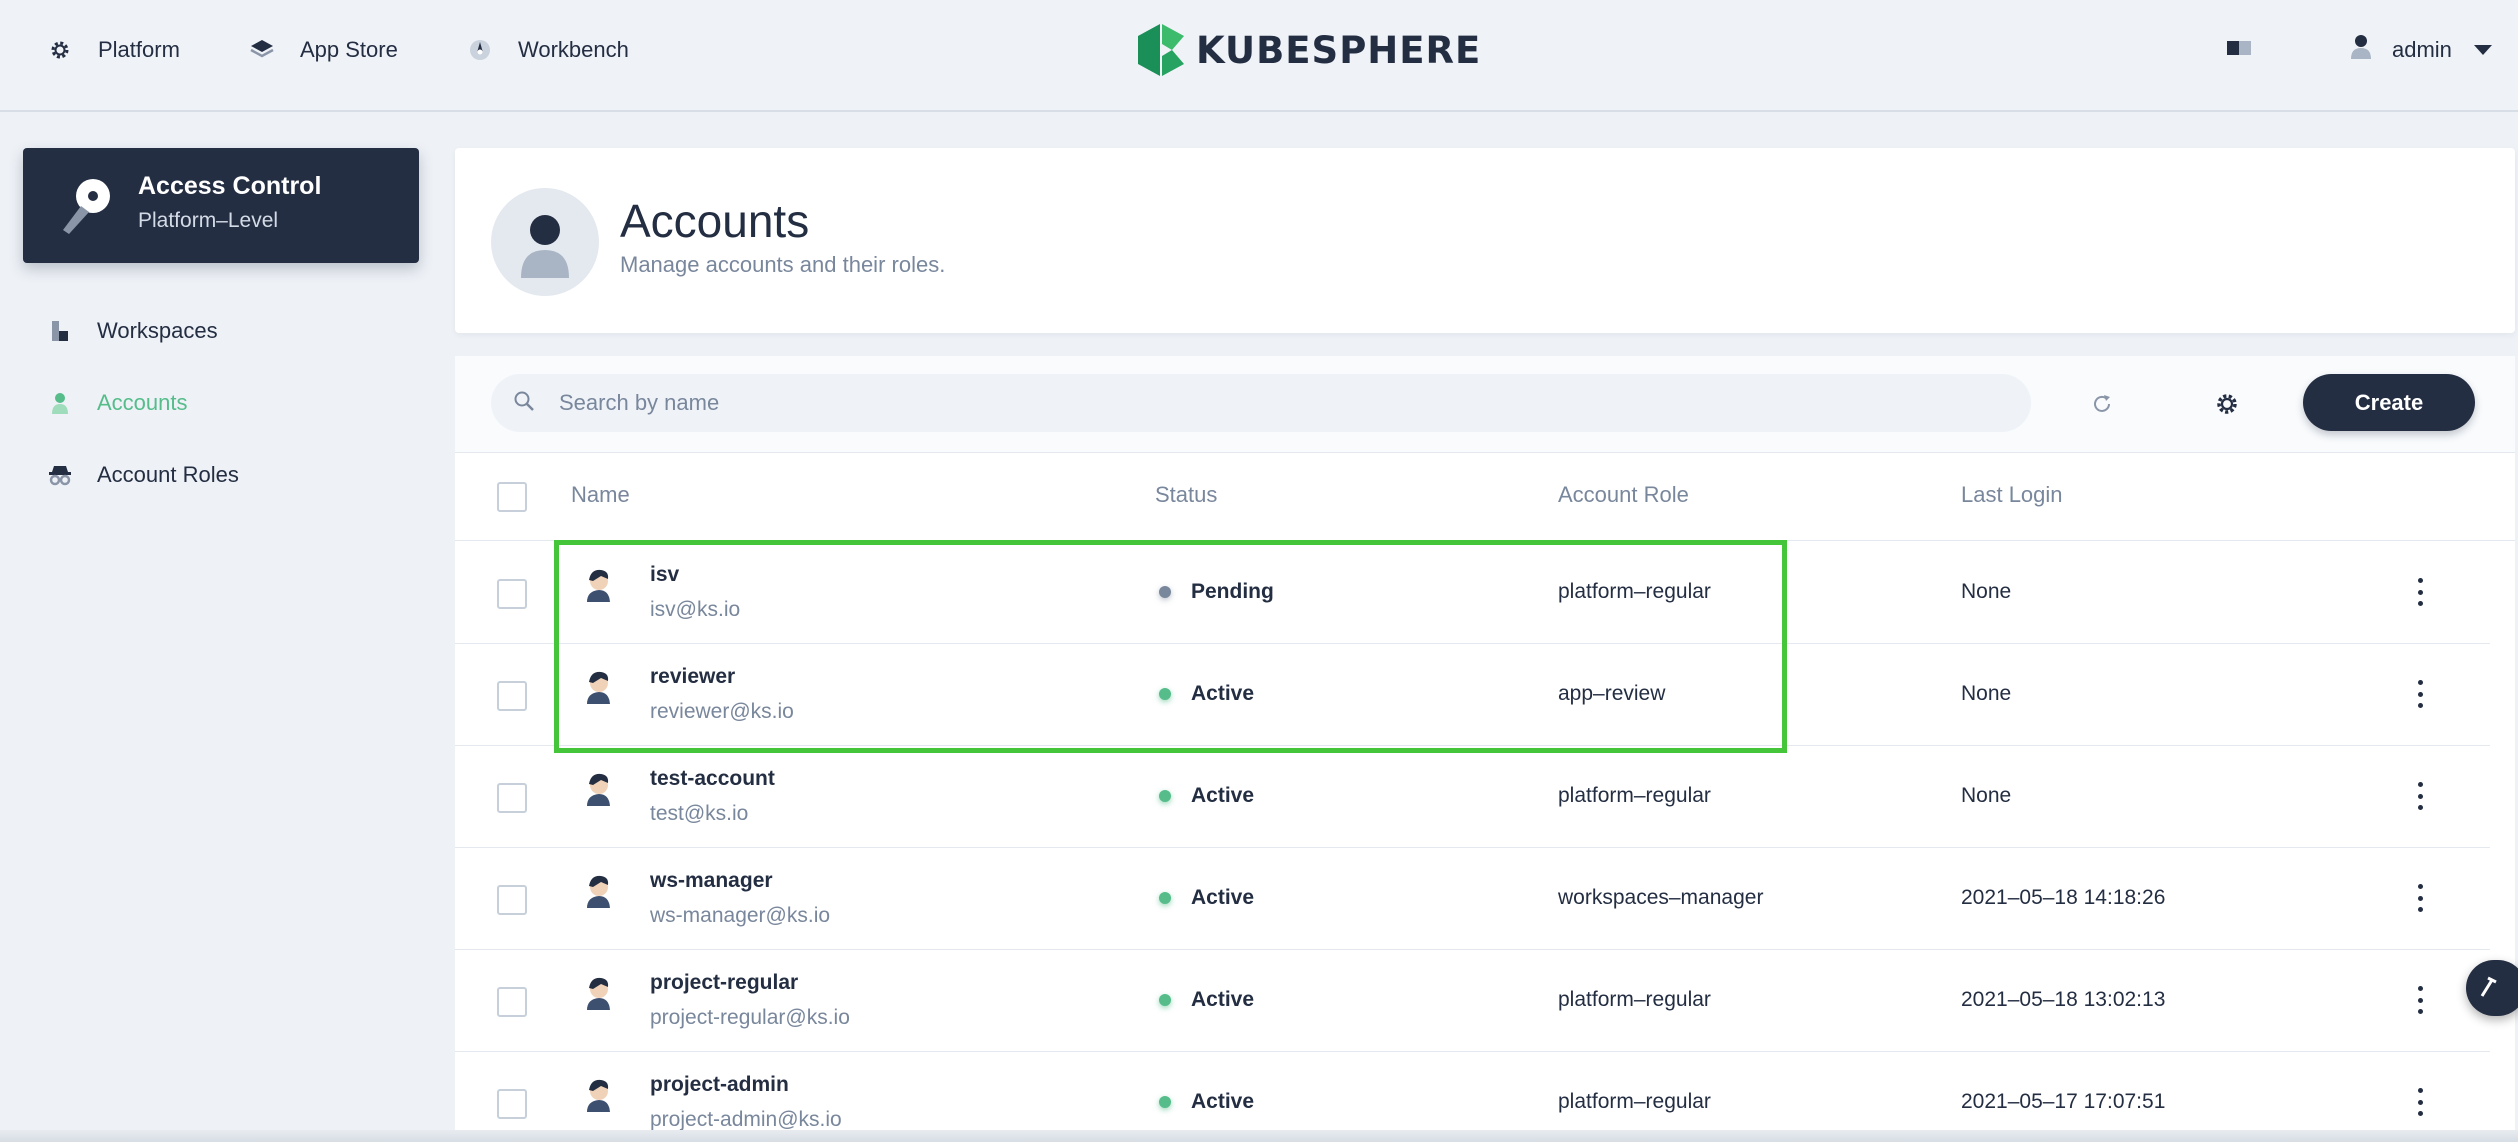 This screenshot has width=2518, height=1142. What do you see at coordinates (2482, 50) in the screenshot?
I see `chevron-down-icon` at bounding box center [2482, 50].